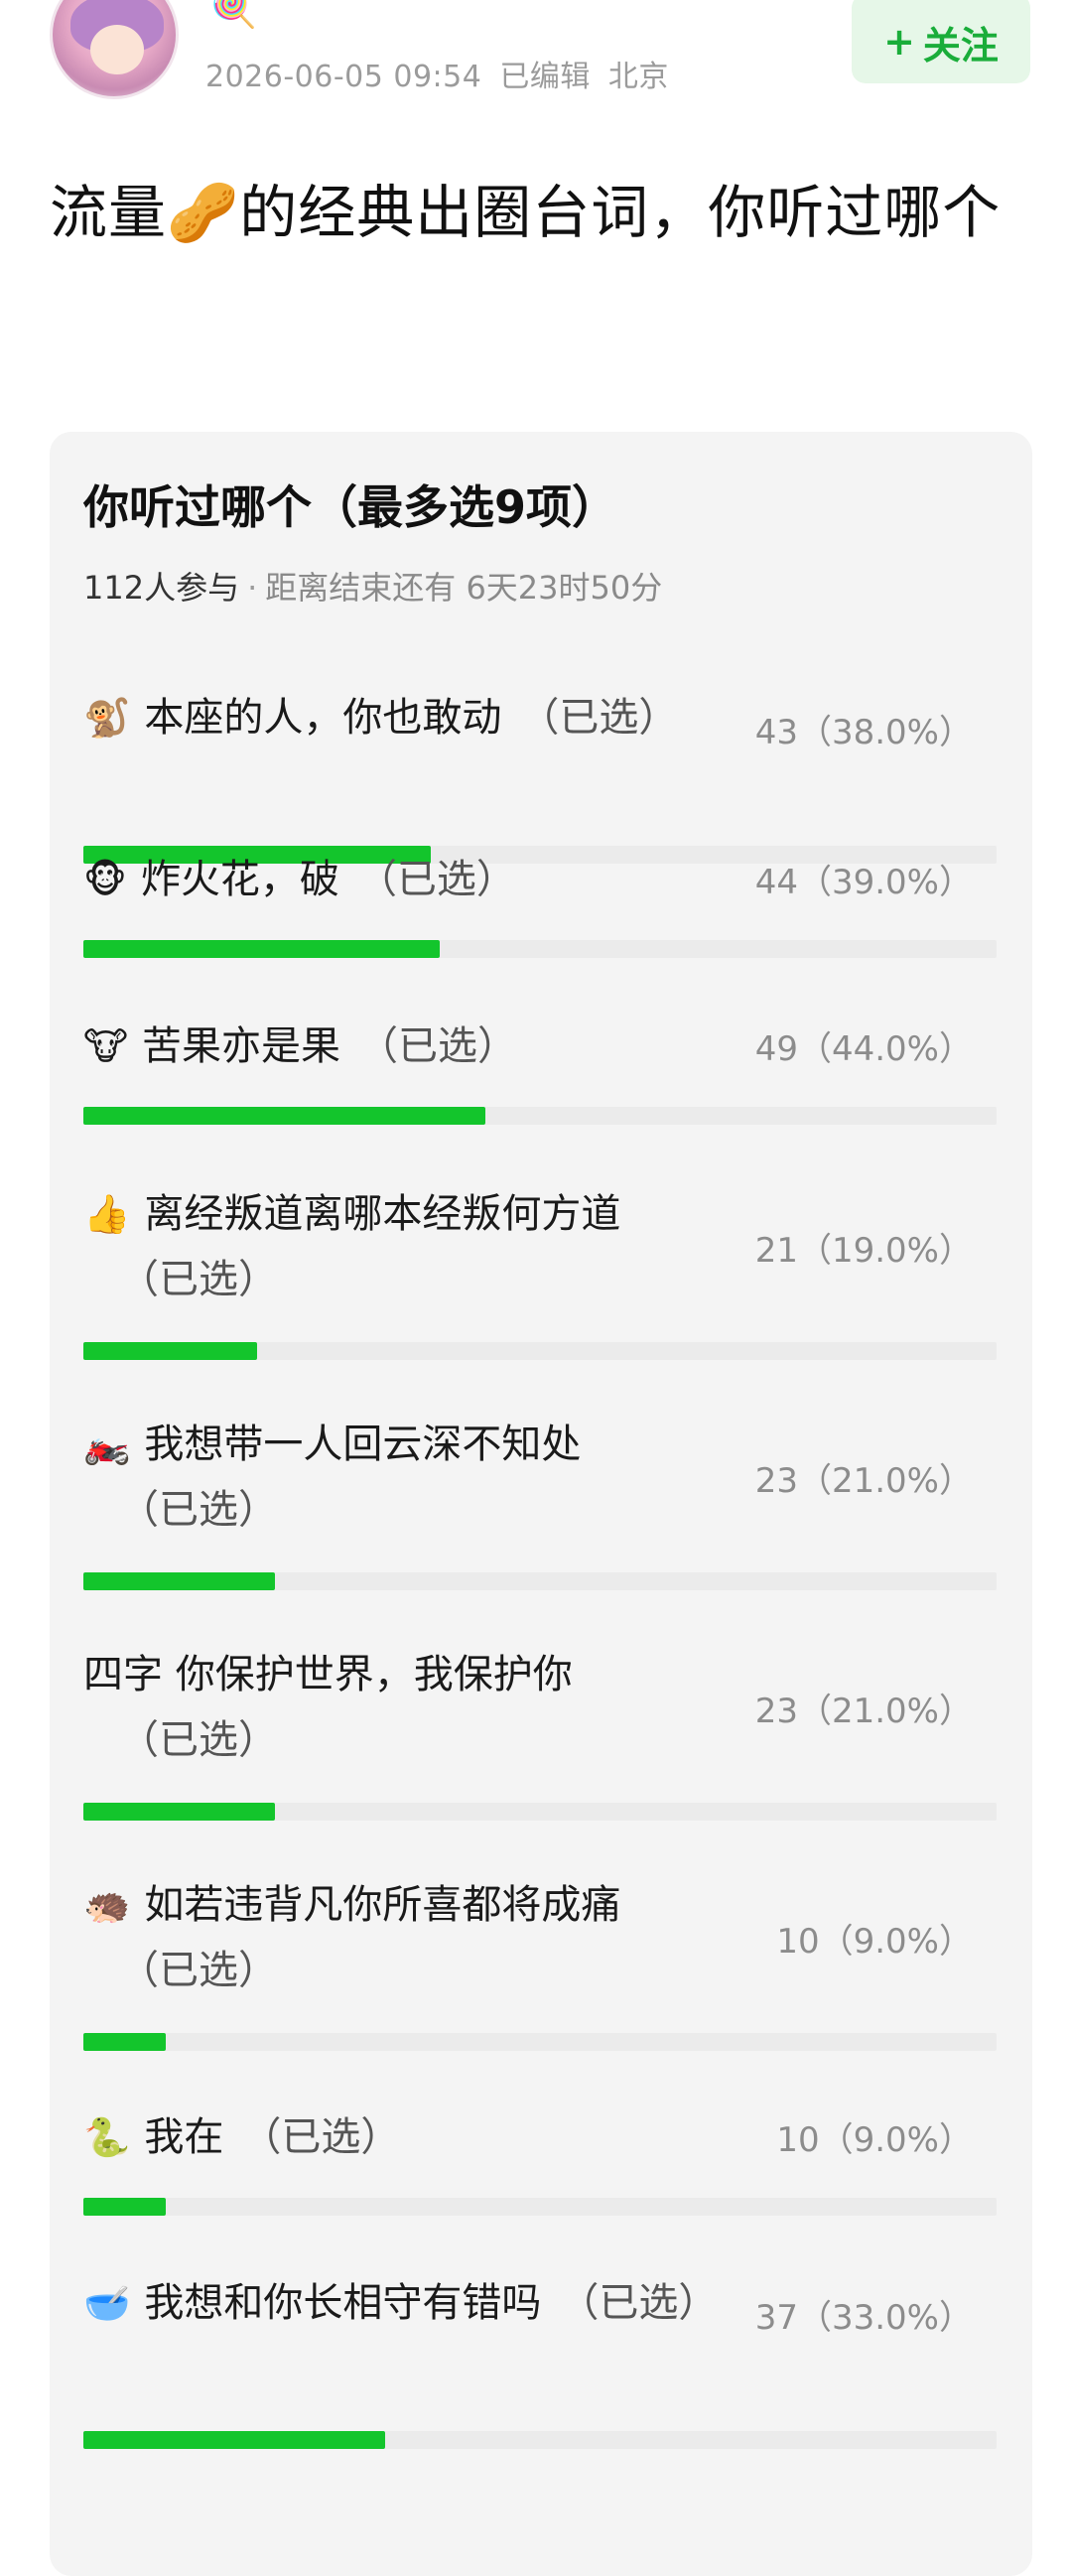 Image resolution: width=1071 pixels, height=2576 pixels. I want to click on poll-option-text: 🐍 我在 （已选）, so click(420, 2137).